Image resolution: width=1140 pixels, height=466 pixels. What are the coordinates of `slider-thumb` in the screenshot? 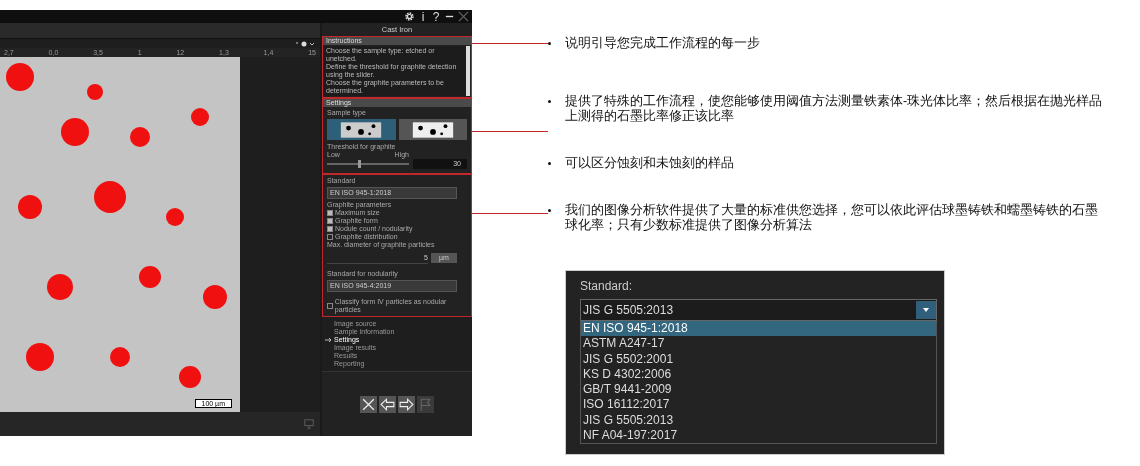 It's located at (360, 164).